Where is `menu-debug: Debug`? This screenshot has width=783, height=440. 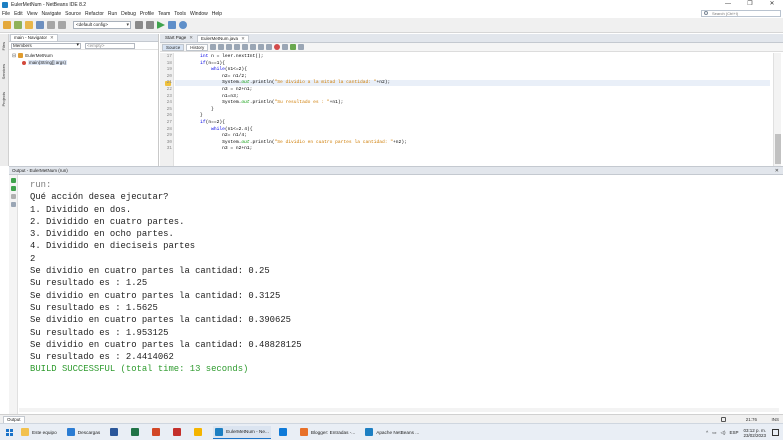
menu-debug: Debug is located at coordinates (128, 14).